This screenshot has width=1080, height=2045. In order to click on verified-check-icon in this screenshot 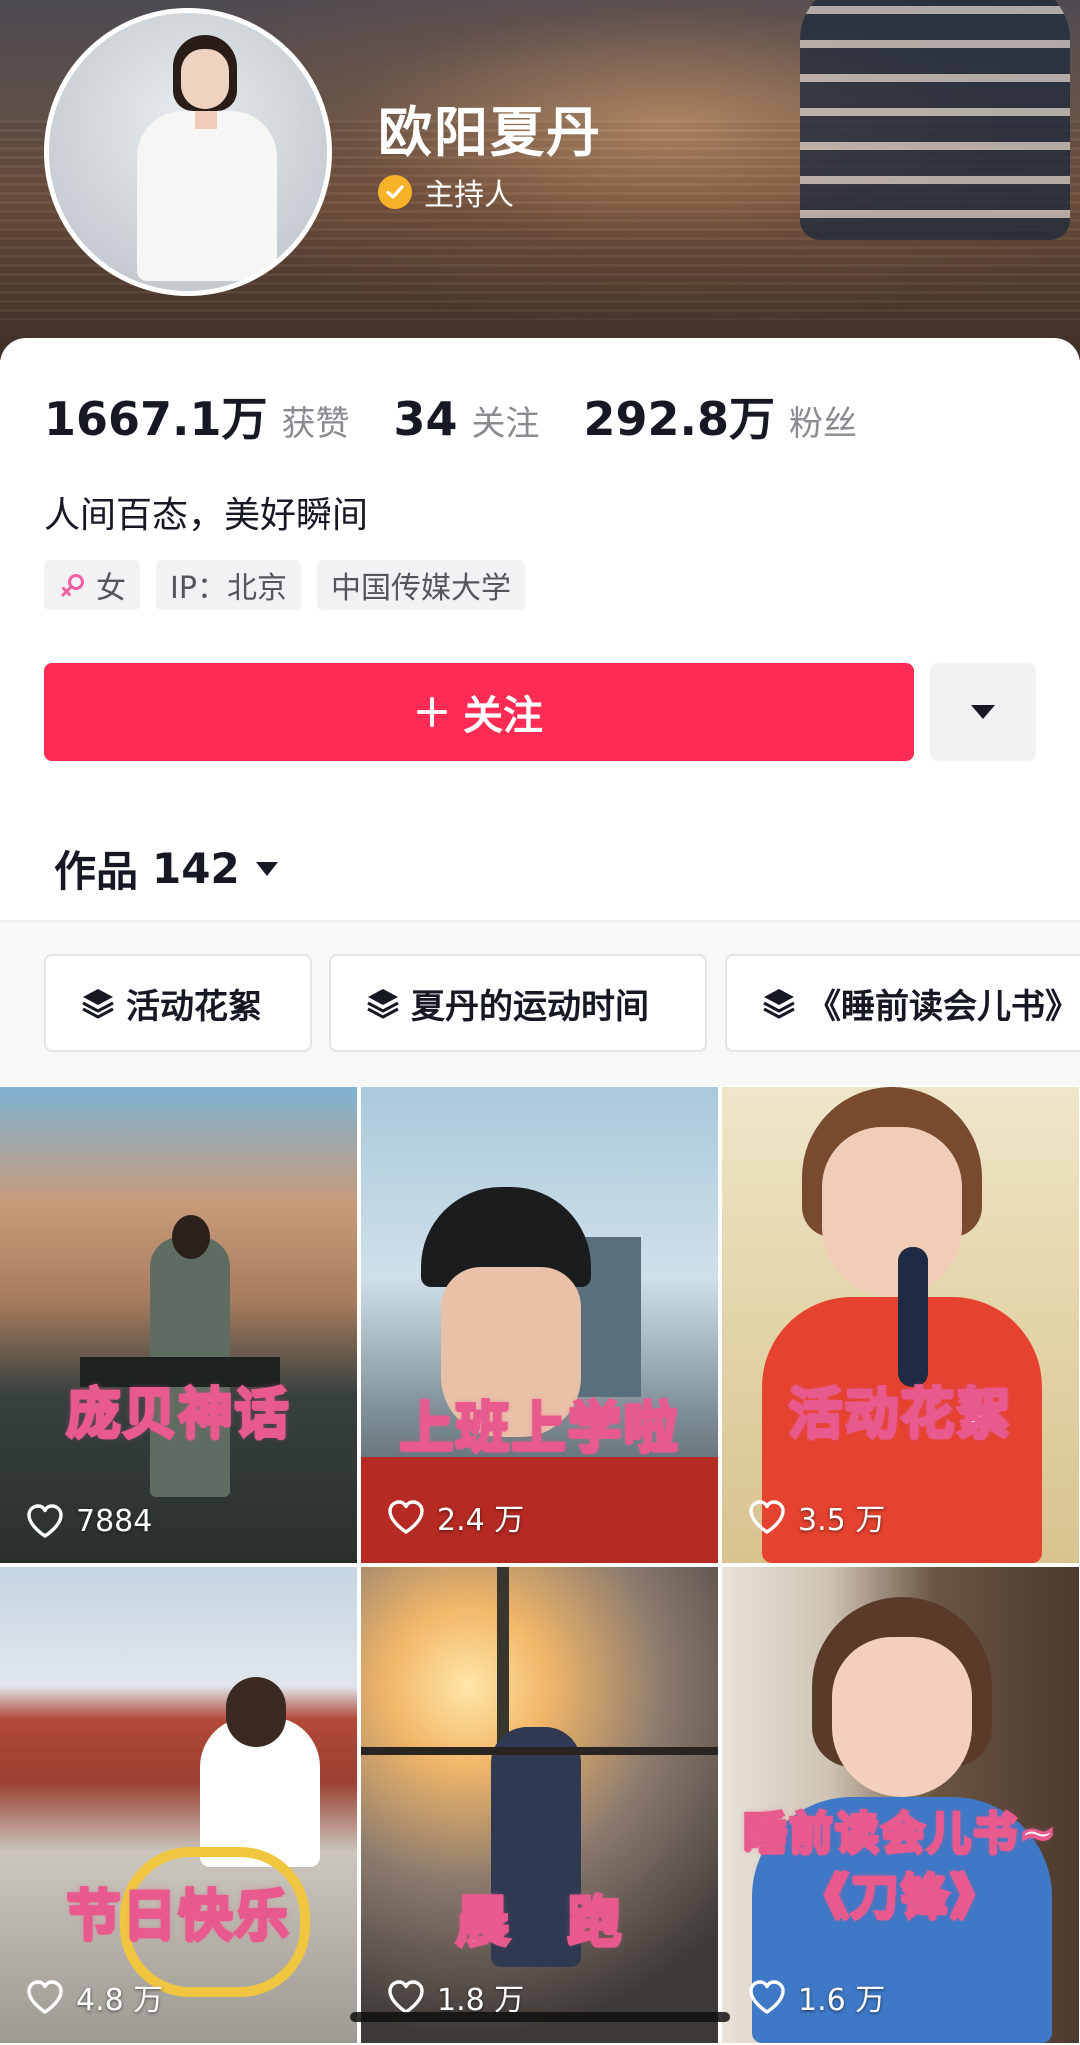, I will do `click(395, 192)`.